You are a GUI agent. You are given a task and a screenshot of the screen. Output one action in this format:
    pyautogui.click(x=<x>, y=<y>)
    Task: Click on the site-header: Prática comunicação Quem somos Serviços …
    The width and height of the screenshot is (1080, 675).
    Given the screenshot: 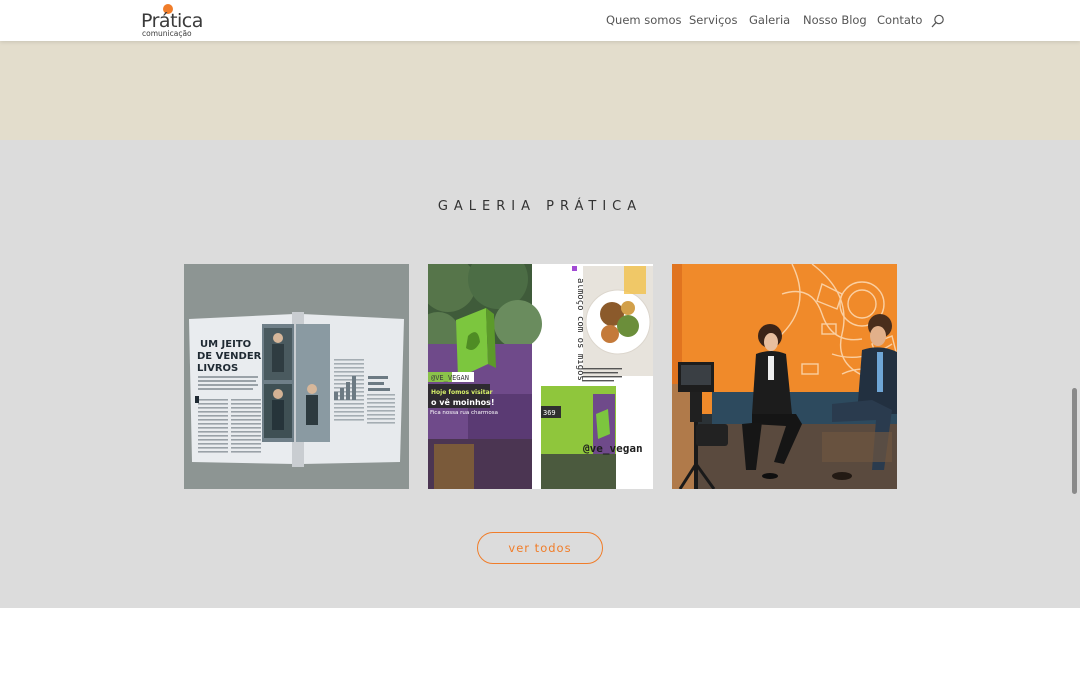 What is the action you would take?
    pyautogui.click(x=540, y=20)
    